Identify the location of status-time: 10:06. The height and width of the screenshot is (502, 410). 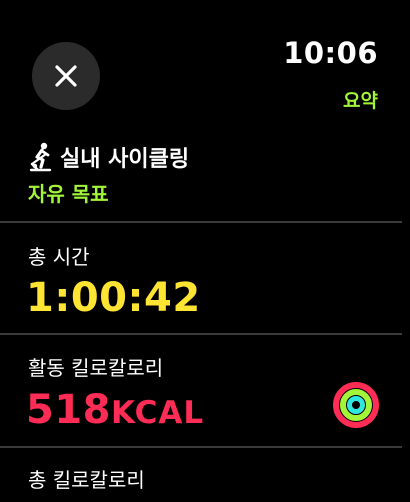
(330, 53).